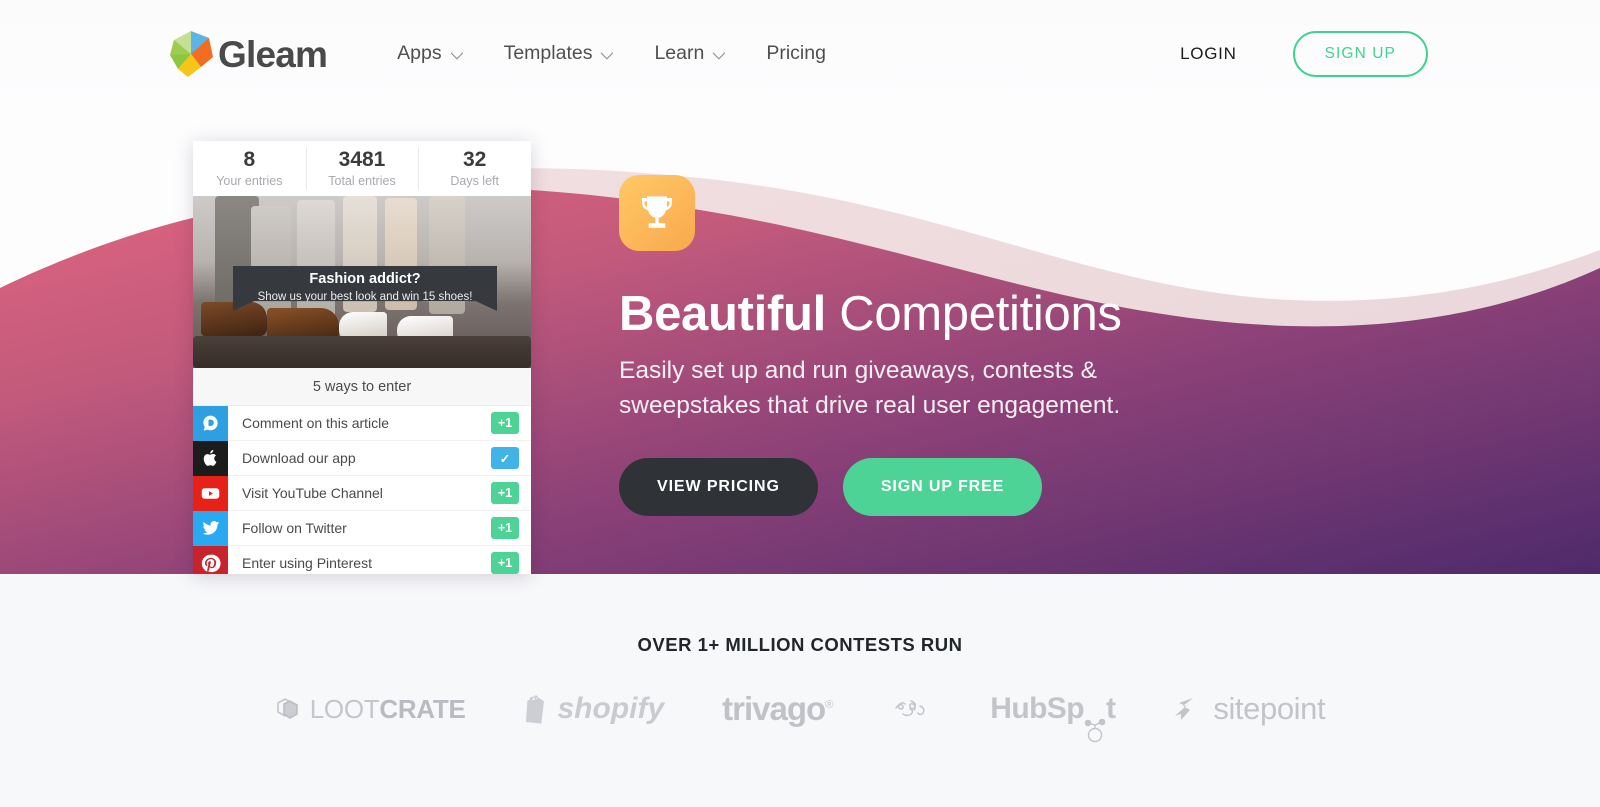 The image size is (1600, 807). What do you see at coordinates (471, 296) in the screenshot?
I see `ribbon-sub-after: !` at bounding box center [471, 296].